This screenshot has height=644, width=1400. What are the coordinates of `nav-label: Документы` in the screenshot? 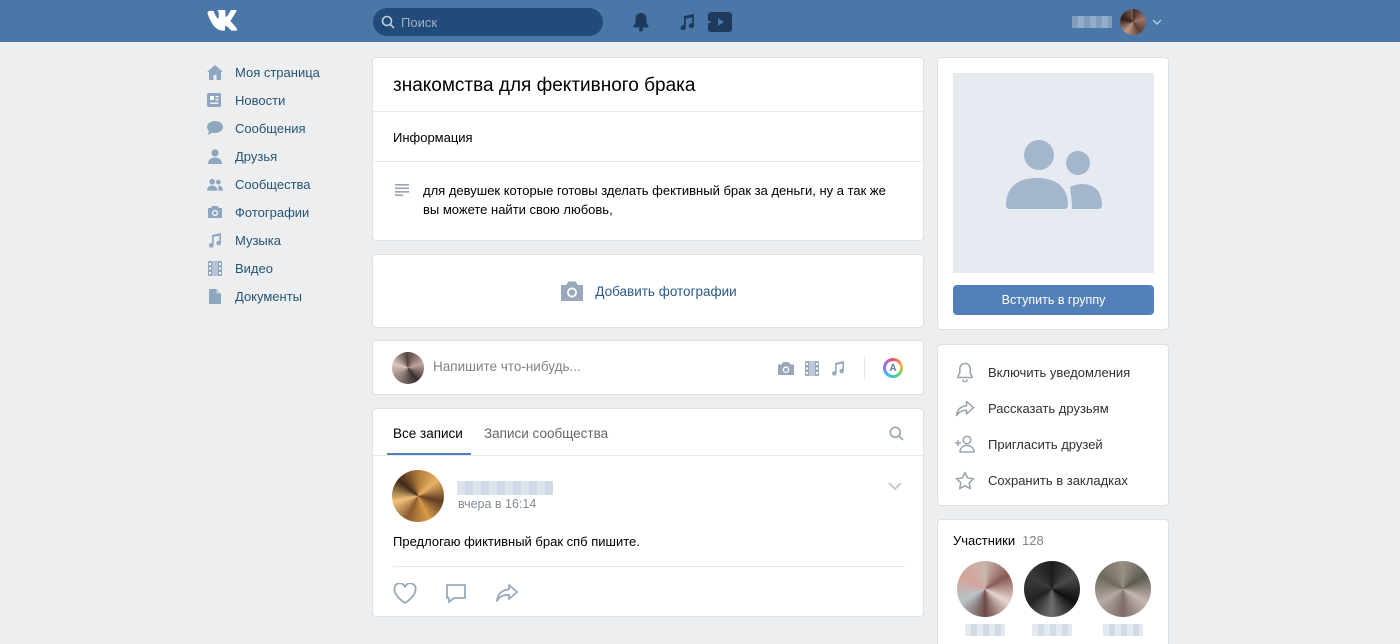 It's located at (269, 296).